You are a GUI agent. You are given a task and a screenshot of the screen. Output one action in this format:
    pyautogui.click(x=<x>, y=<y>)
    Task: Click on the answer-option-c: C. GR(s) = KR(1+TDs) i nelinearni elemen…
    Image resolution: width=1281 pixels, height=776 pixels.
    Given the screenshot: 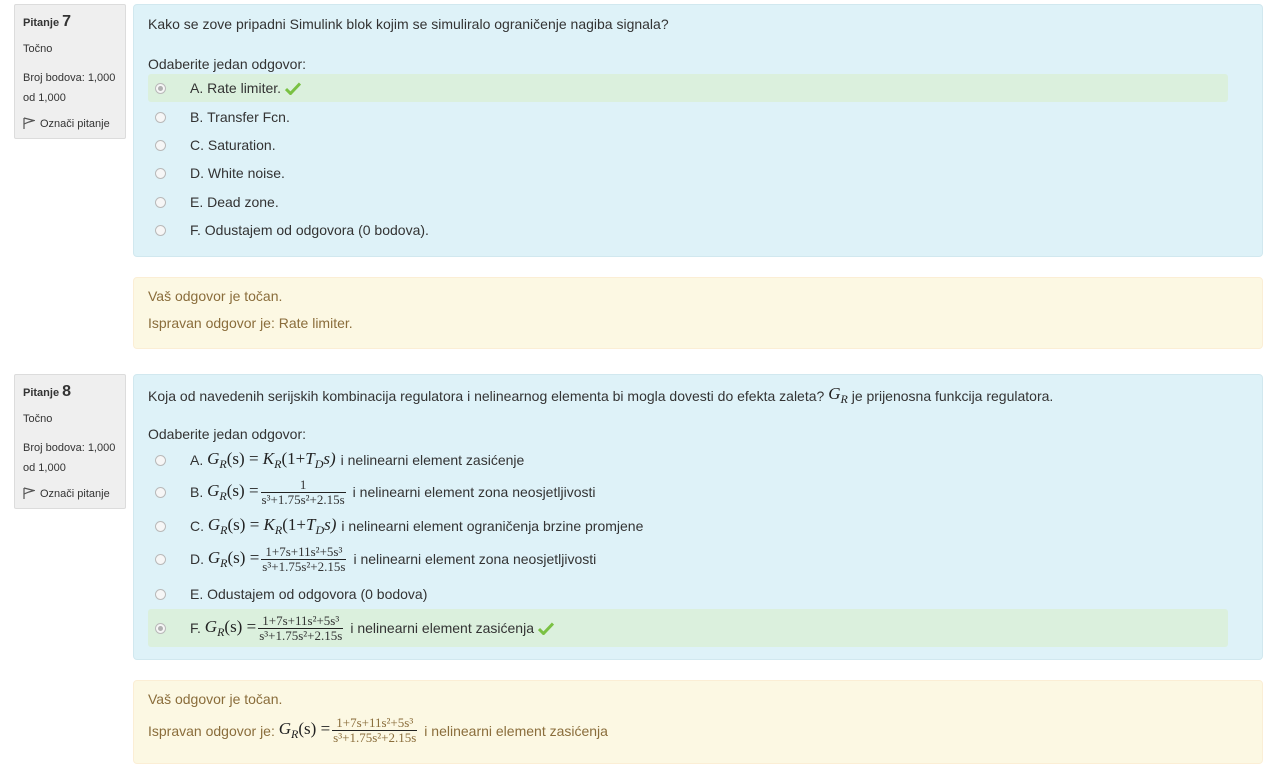 What is the action you would take?
    pyautogui.click(x=688, y=526)
    